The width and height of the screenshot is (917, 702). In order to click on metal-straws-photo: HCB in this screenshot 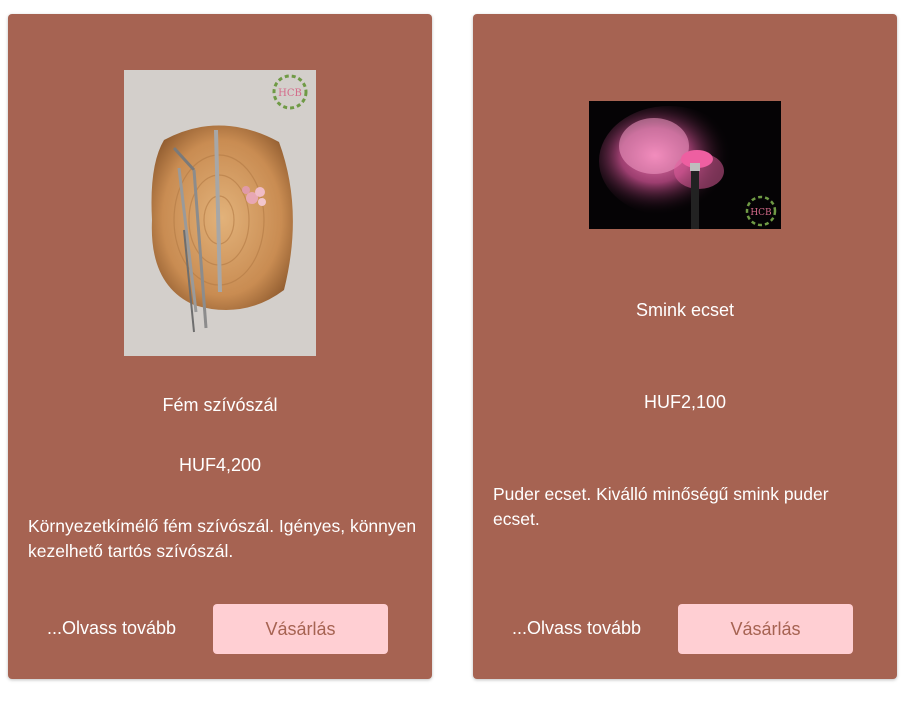, I will do `click(220, 213)`.